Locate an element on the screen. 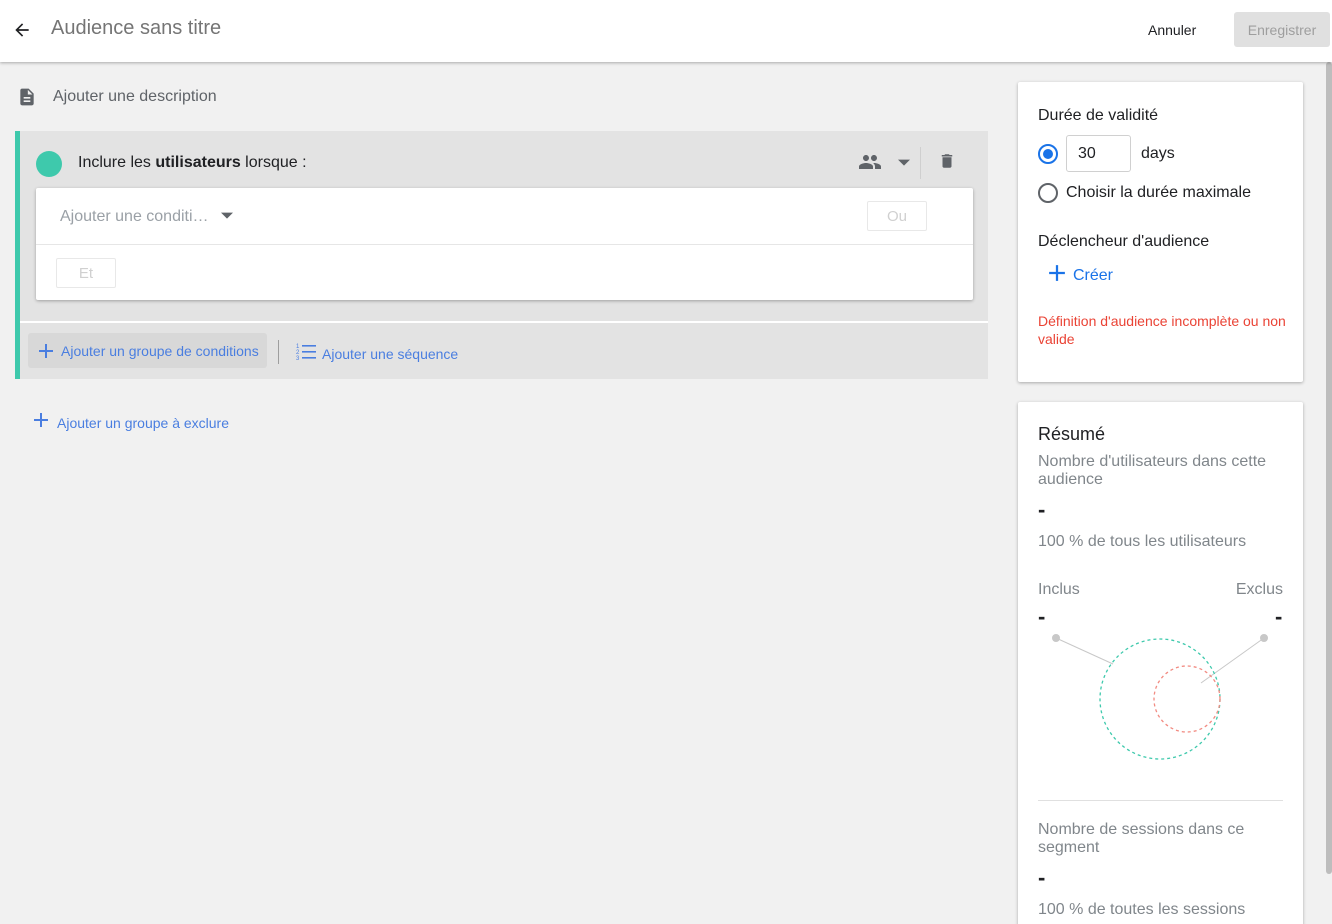  validity-title: Durée de validité is located at coordinates (1098, 115).